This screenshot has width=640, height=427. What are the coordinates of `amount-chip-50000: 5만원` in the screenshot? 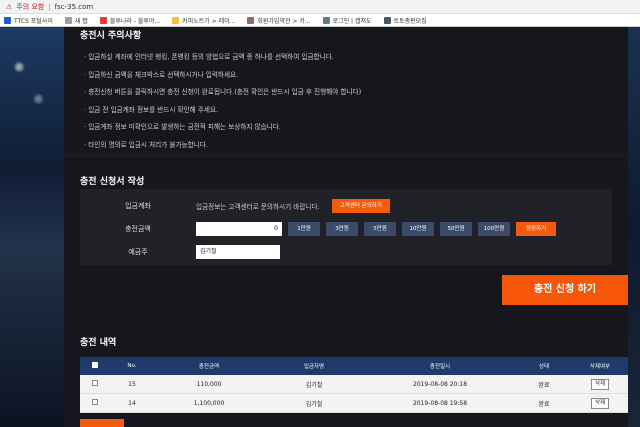 It's located at (380, 229).